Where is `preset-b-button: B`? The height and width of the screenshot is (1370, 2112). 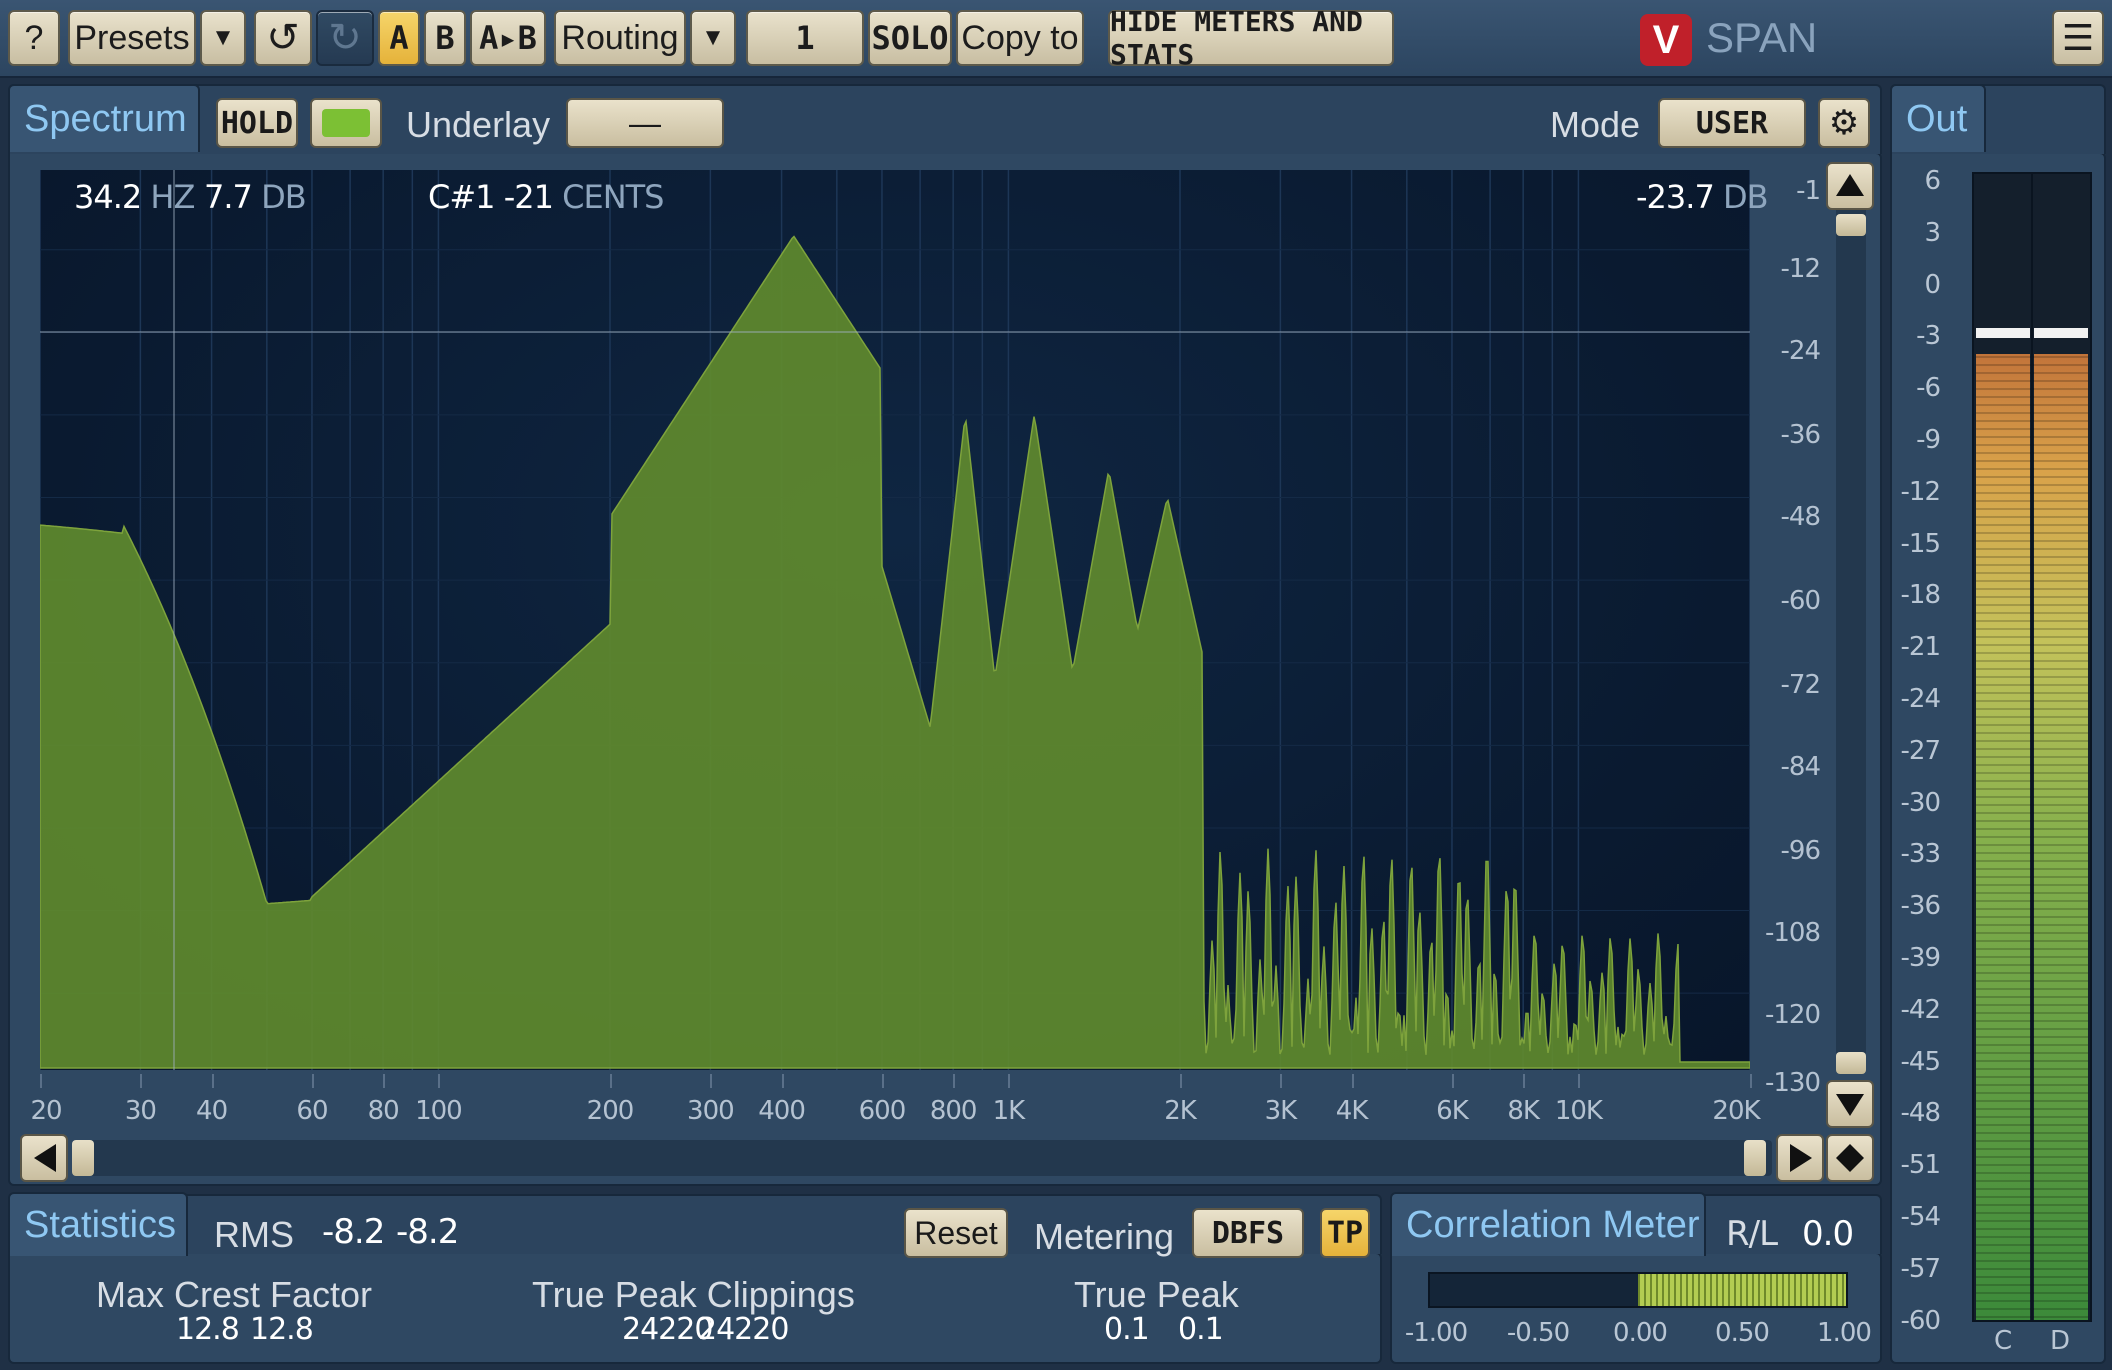
preset-b-button: B is located at coordinates (445, 38).